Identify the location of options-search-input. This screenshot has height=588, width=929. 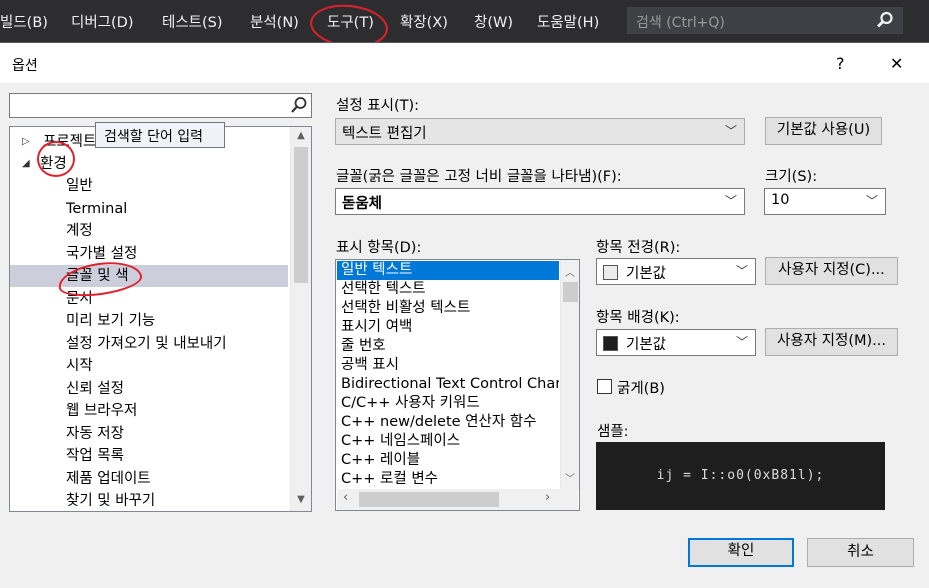
(160, 105).